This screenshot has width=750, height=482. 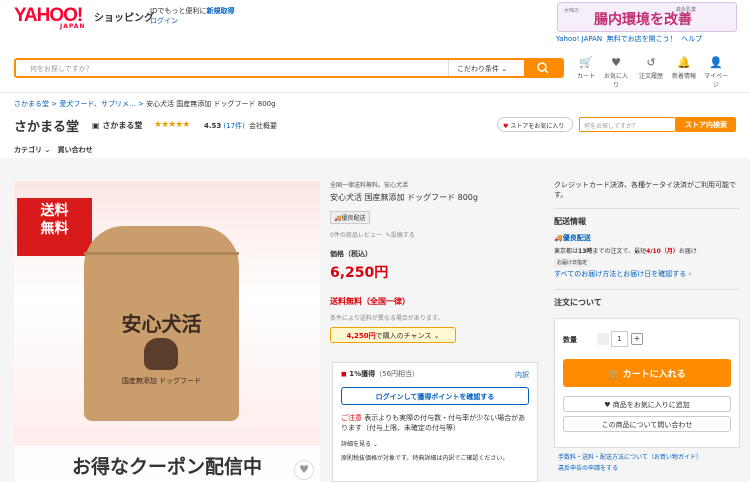 What do you see at coordinates (627, 124) in the screenshot?
I see `store-search-input: 何をお探しですか？` at bounding box center [627, 124].